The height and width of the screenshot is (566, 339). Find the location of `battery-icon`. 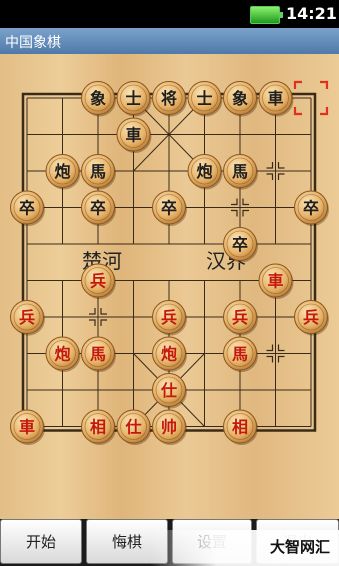

battery-icon is located at coordinates (266, 15).